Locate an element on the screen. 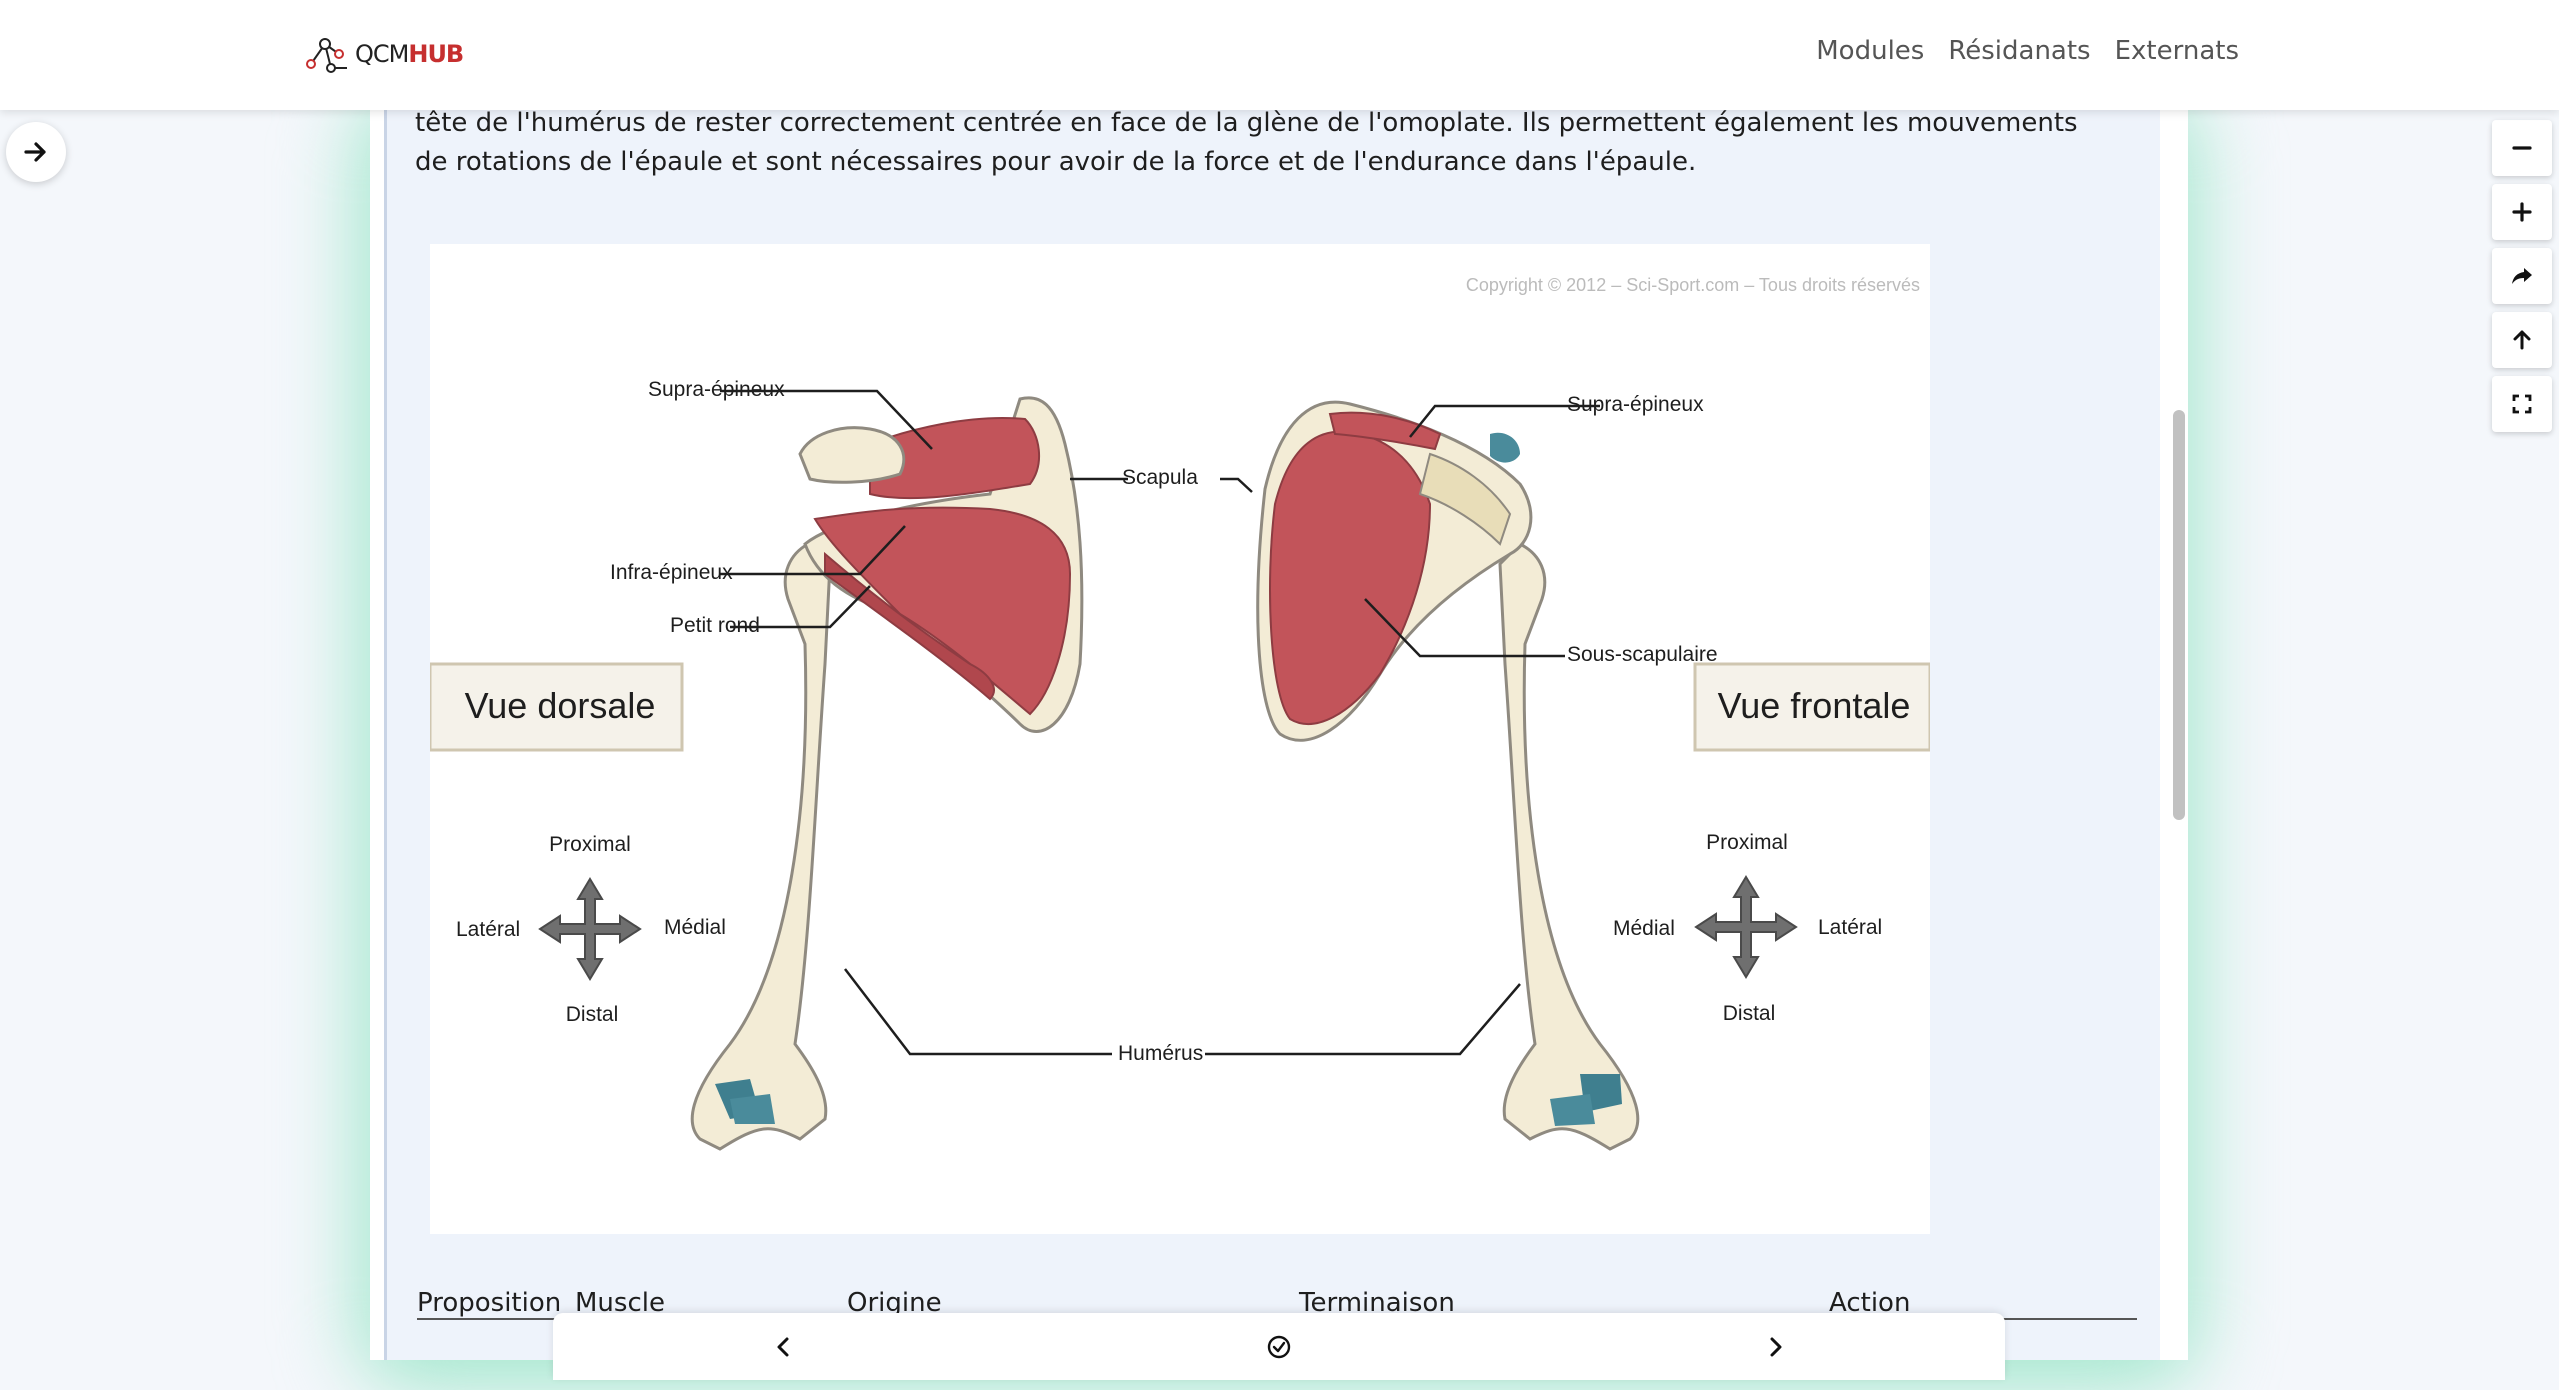 The width and height of the screenshot is (2559, 1390). left-infraspinatus-muscle is located at coordinates (942, 611).